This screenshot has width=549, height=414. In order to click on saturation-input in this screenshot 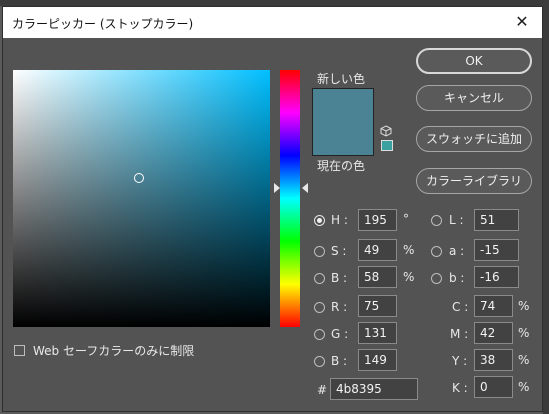, I will do `click(377, 250)`.